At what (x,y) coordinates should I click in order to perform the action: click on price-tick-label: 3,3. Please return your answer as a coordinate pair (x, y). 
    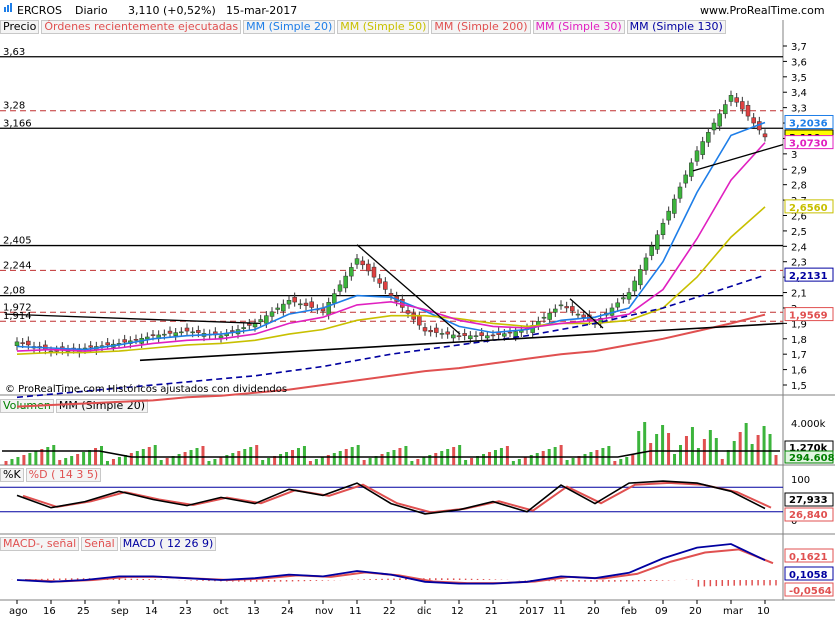
    Looking at the image, I should click on (799, 109).